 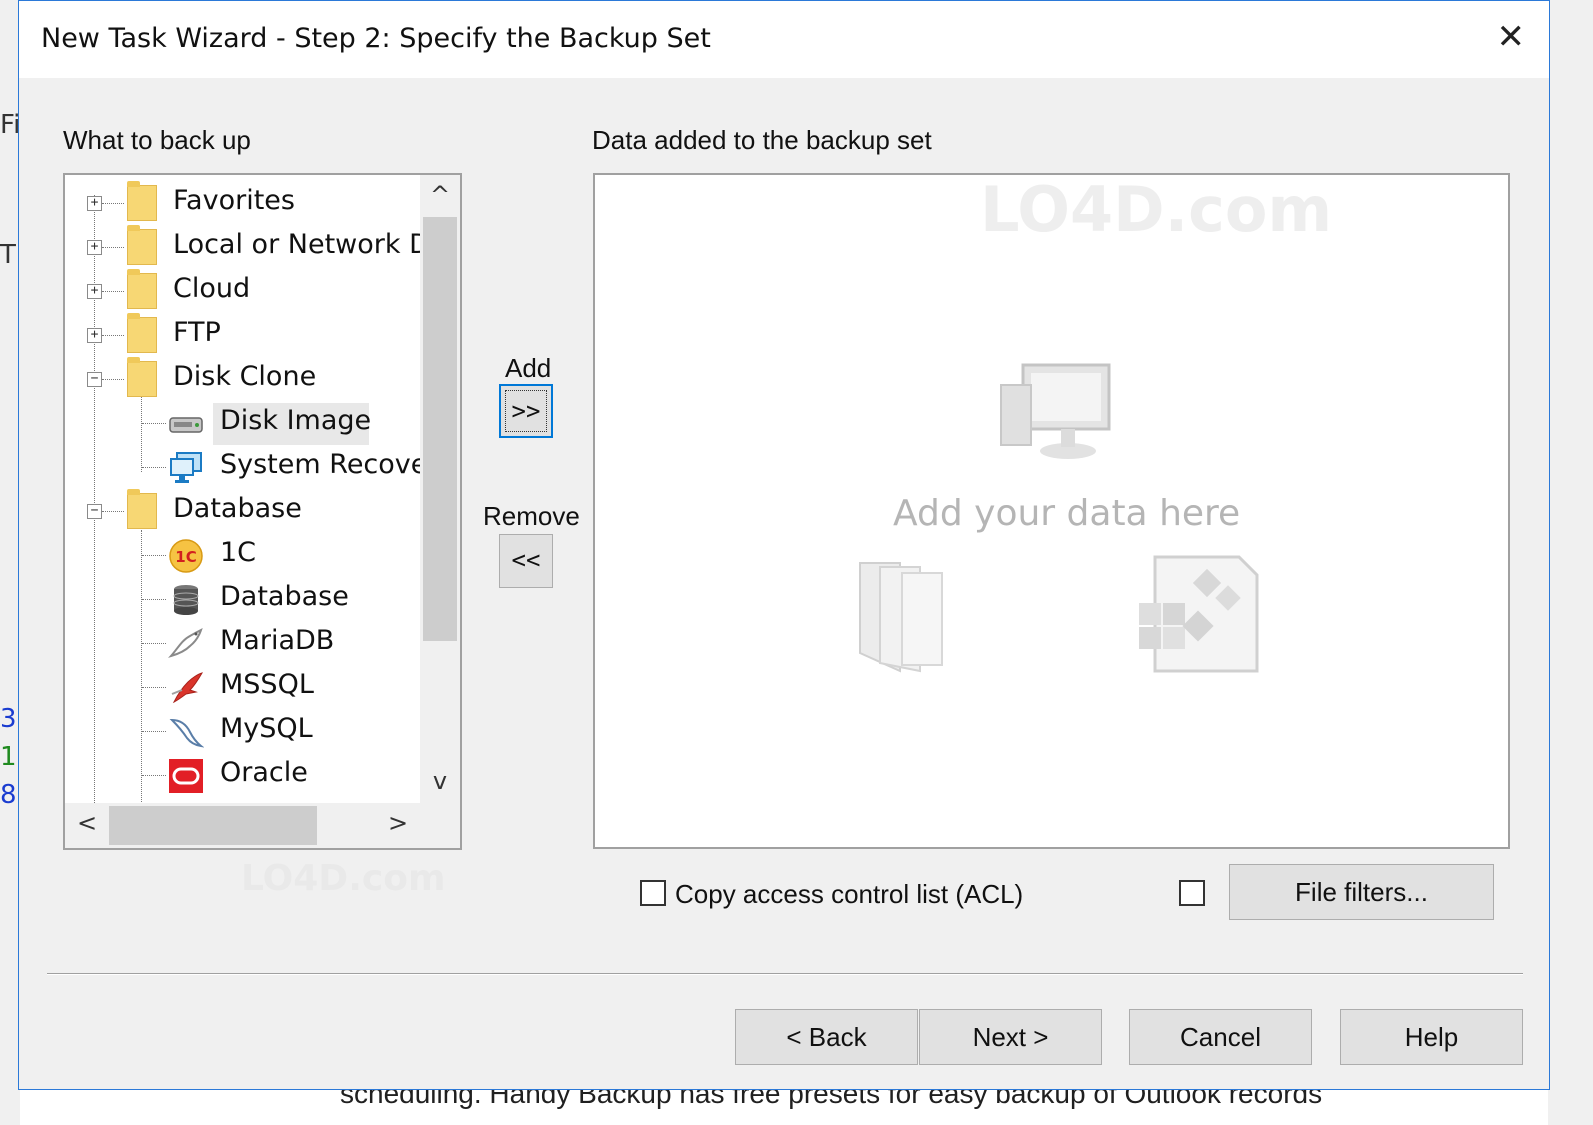 What do you see at coordinates (1199, 614) in the screenshot?
I see `registry-icon` at bounding box center [1199, 614].